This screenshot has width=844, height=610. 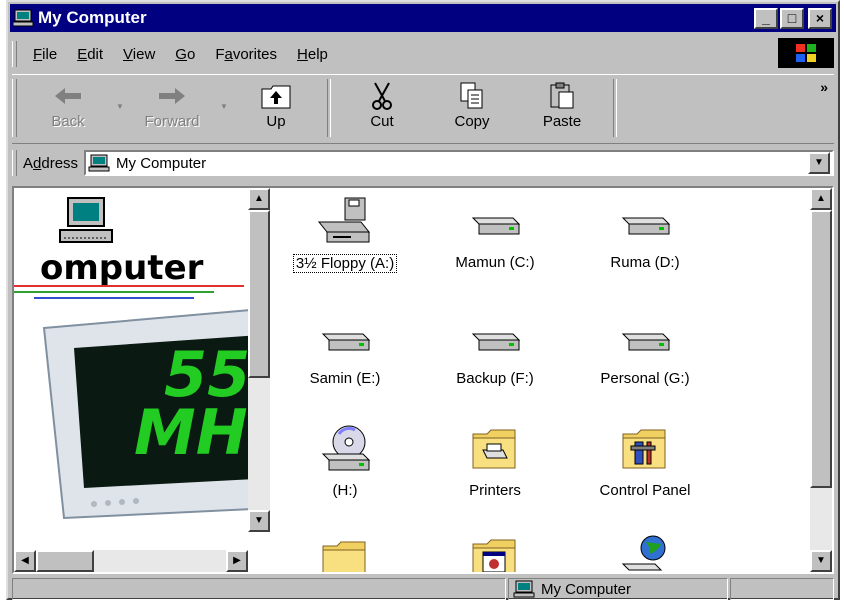 What do you see at coordinates (345, 555) in the screenshot?
I see `scheduled-tasks-folder-icon` at bounding box center [345, 555].